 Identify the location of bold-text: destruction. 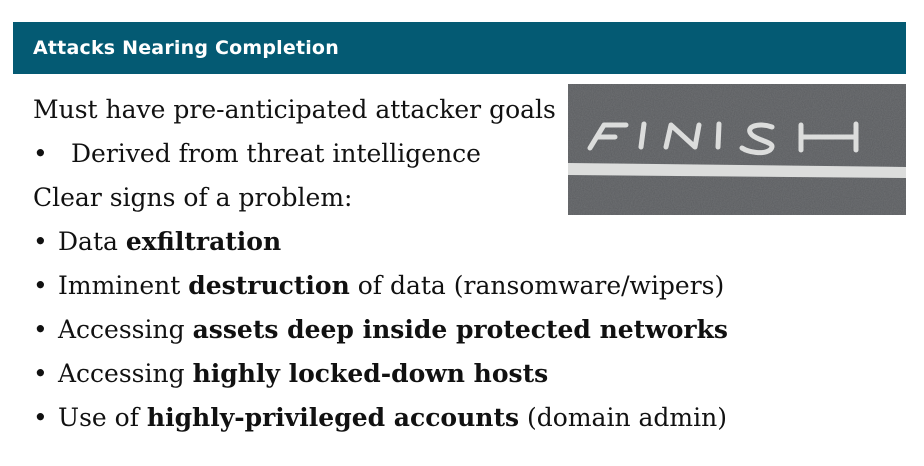
(269, 285).